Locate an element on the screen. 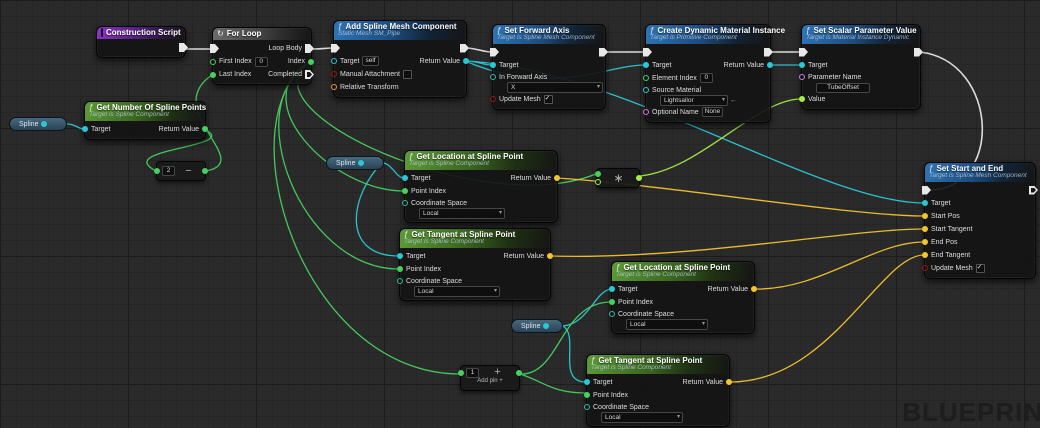 The height and width of the screenshot is (428, 1040). in-forward-axis-dropdown: X is located at coordinates (555, 87).